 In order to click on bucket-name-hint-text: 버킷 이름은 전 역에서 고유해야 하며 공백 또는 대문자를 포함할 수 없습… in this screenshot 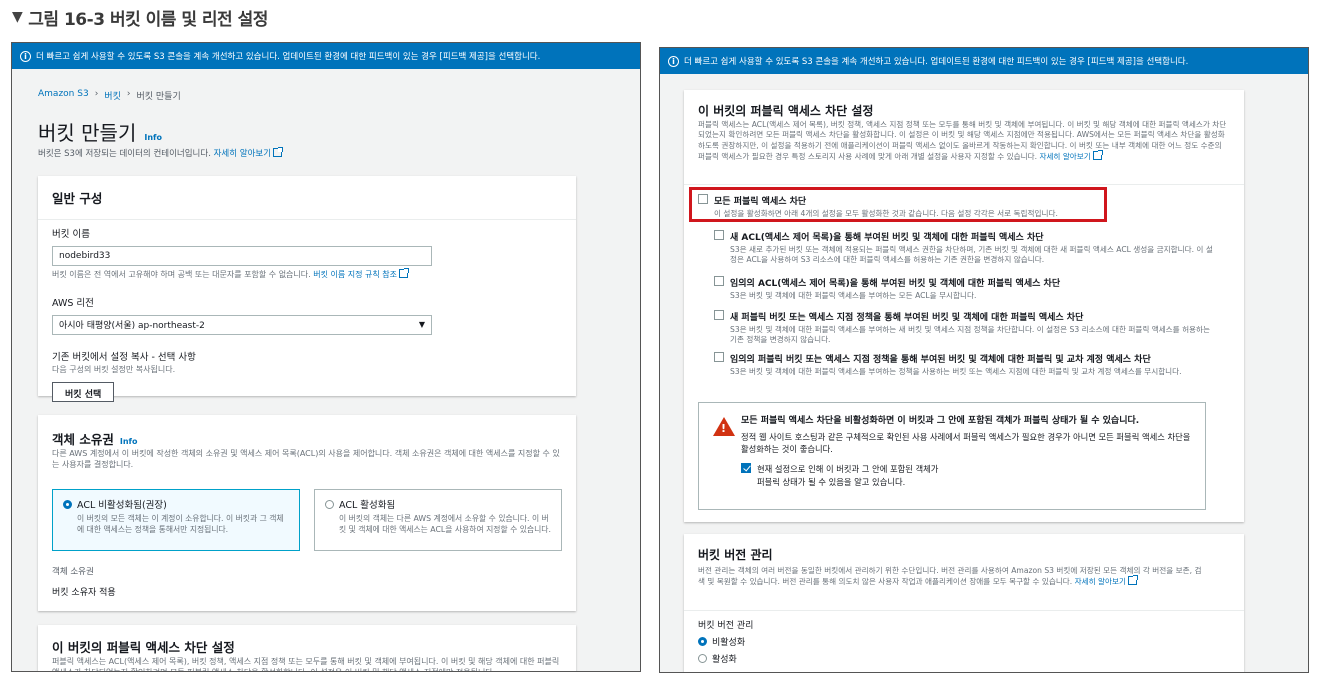, I will do `click(181, 274)`.